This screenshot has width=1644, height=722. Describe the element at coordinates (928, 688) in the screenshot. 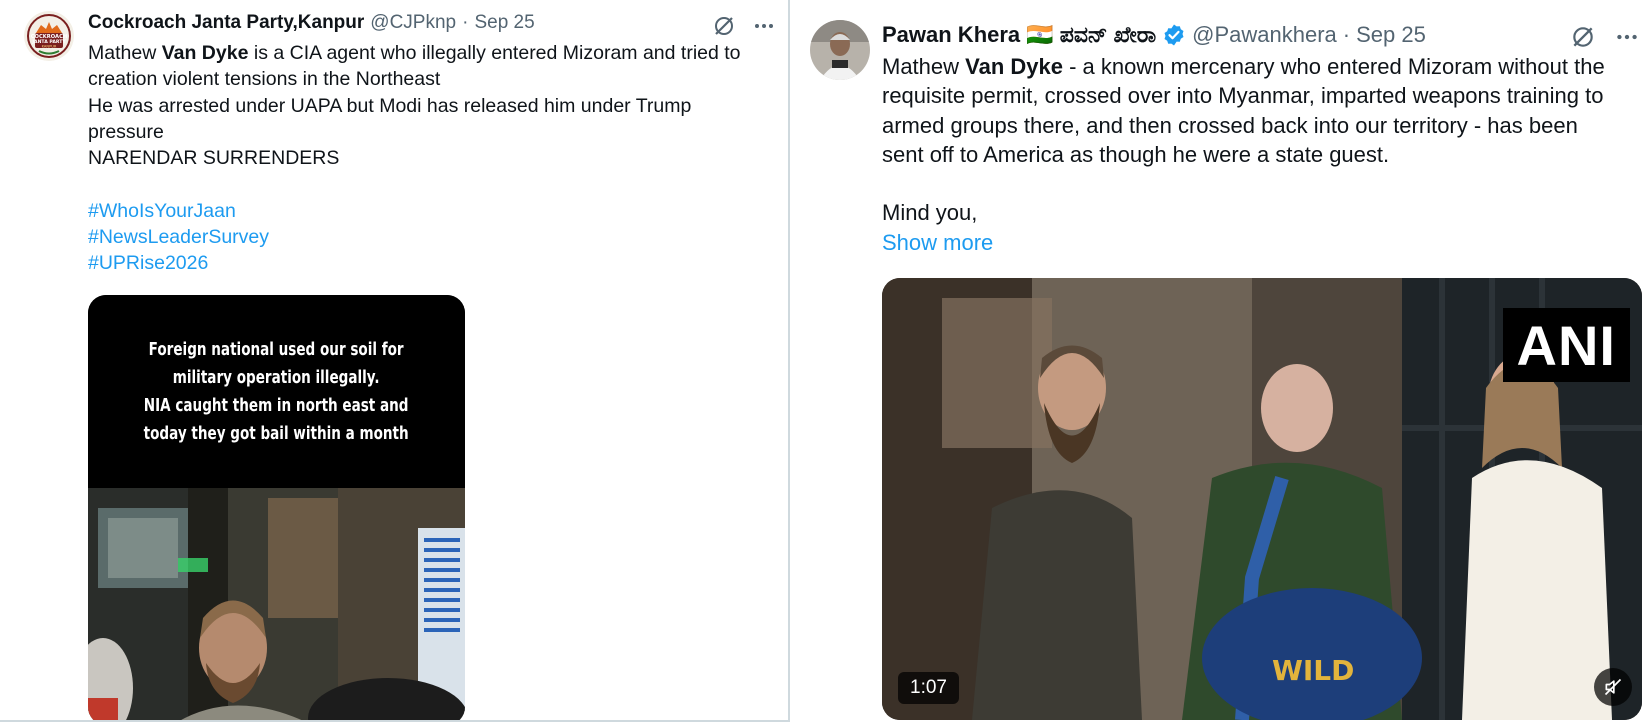

I see `video-duration: 1:07` at that location.